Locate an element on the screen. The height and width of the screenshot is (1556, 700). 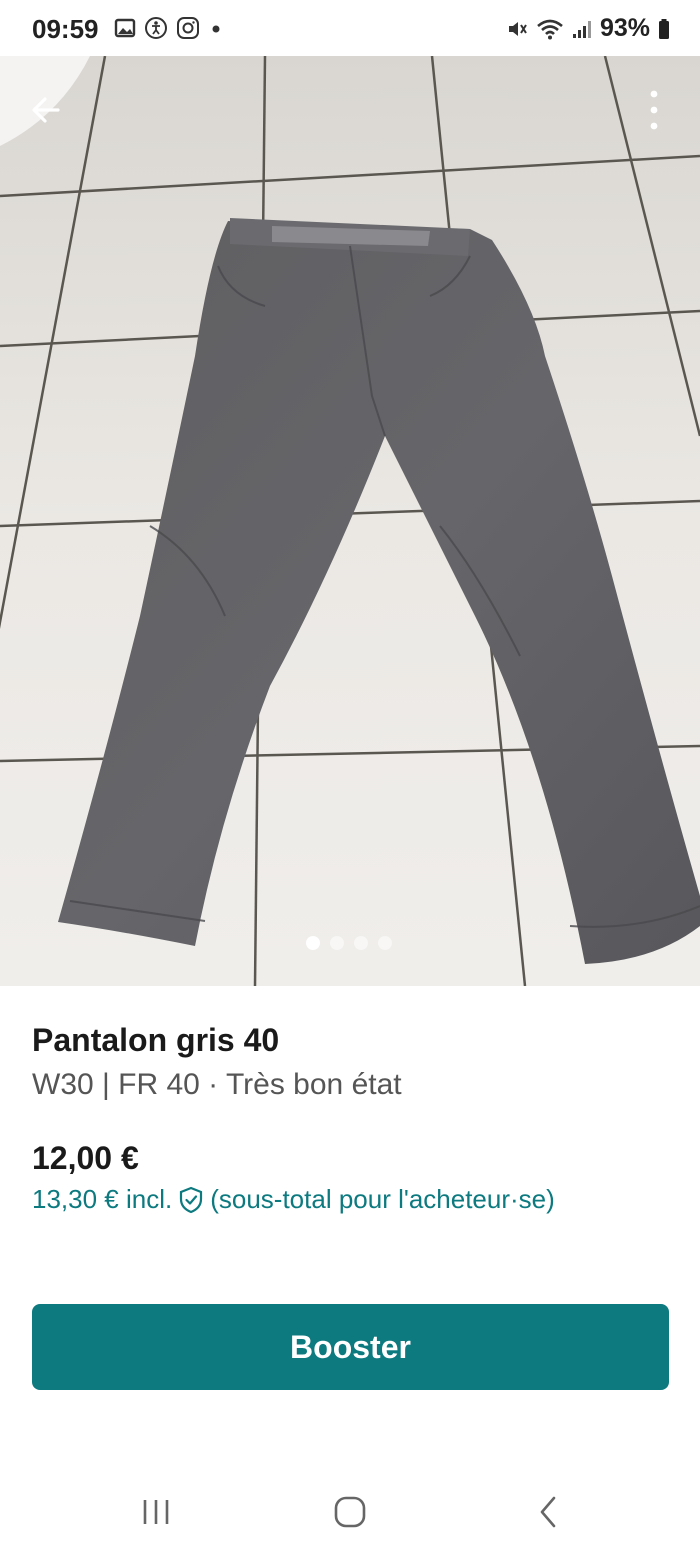
mute-icon is located at coordinates (517, 28).